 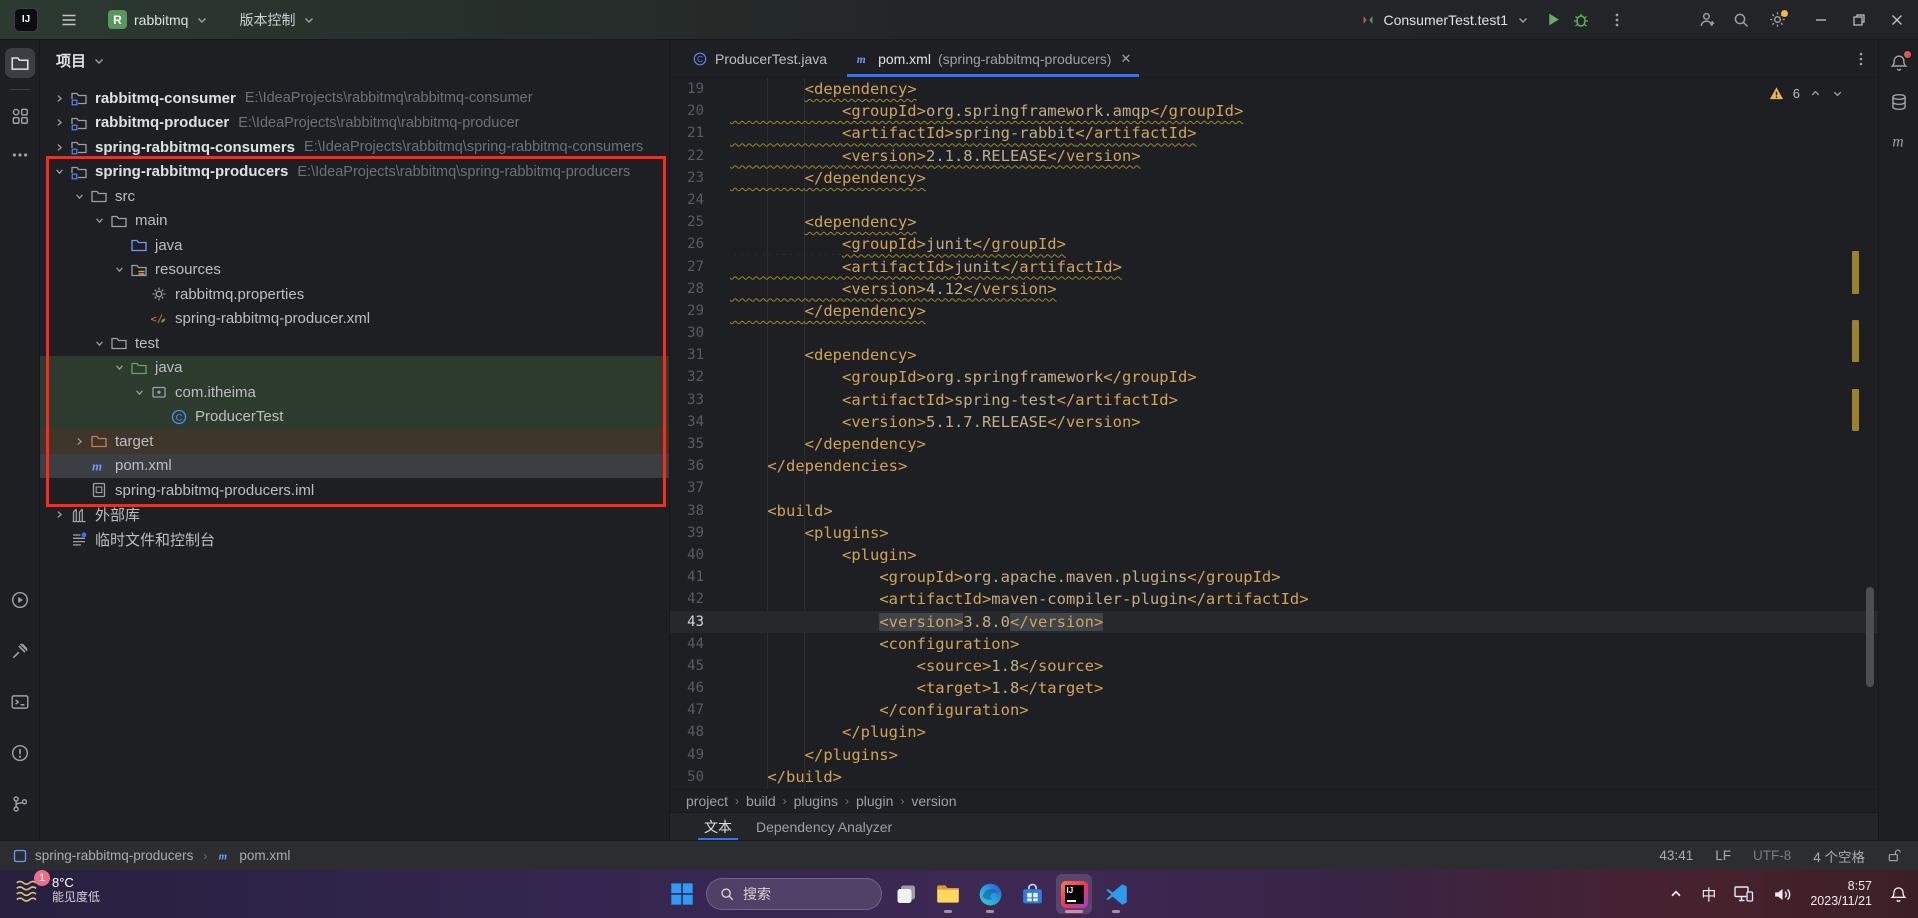 What do you see at coordinates (1274, 311) in the screenshot?
I see `code-line-29: 29 </dependency>` at bounding box center [1274, 311].